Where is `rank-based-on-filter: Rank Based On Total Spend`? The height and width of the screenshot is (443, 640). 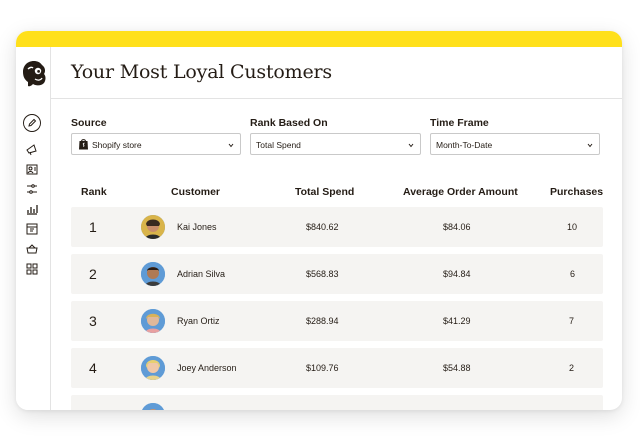 rank-based-on-filter: Rank Based On Total Spend is located at coordinates (335, 136).